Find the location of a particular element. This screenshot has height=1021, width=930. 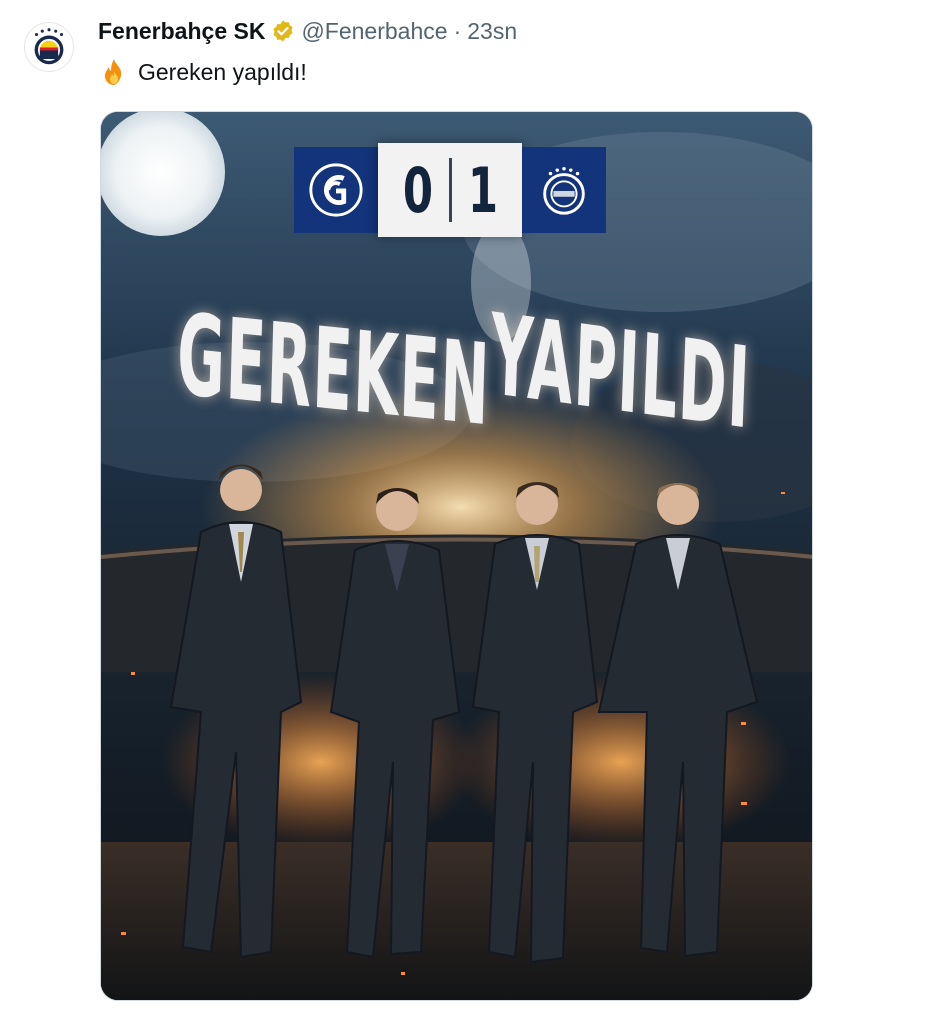

score-divider is located at coordinates (450, 190).